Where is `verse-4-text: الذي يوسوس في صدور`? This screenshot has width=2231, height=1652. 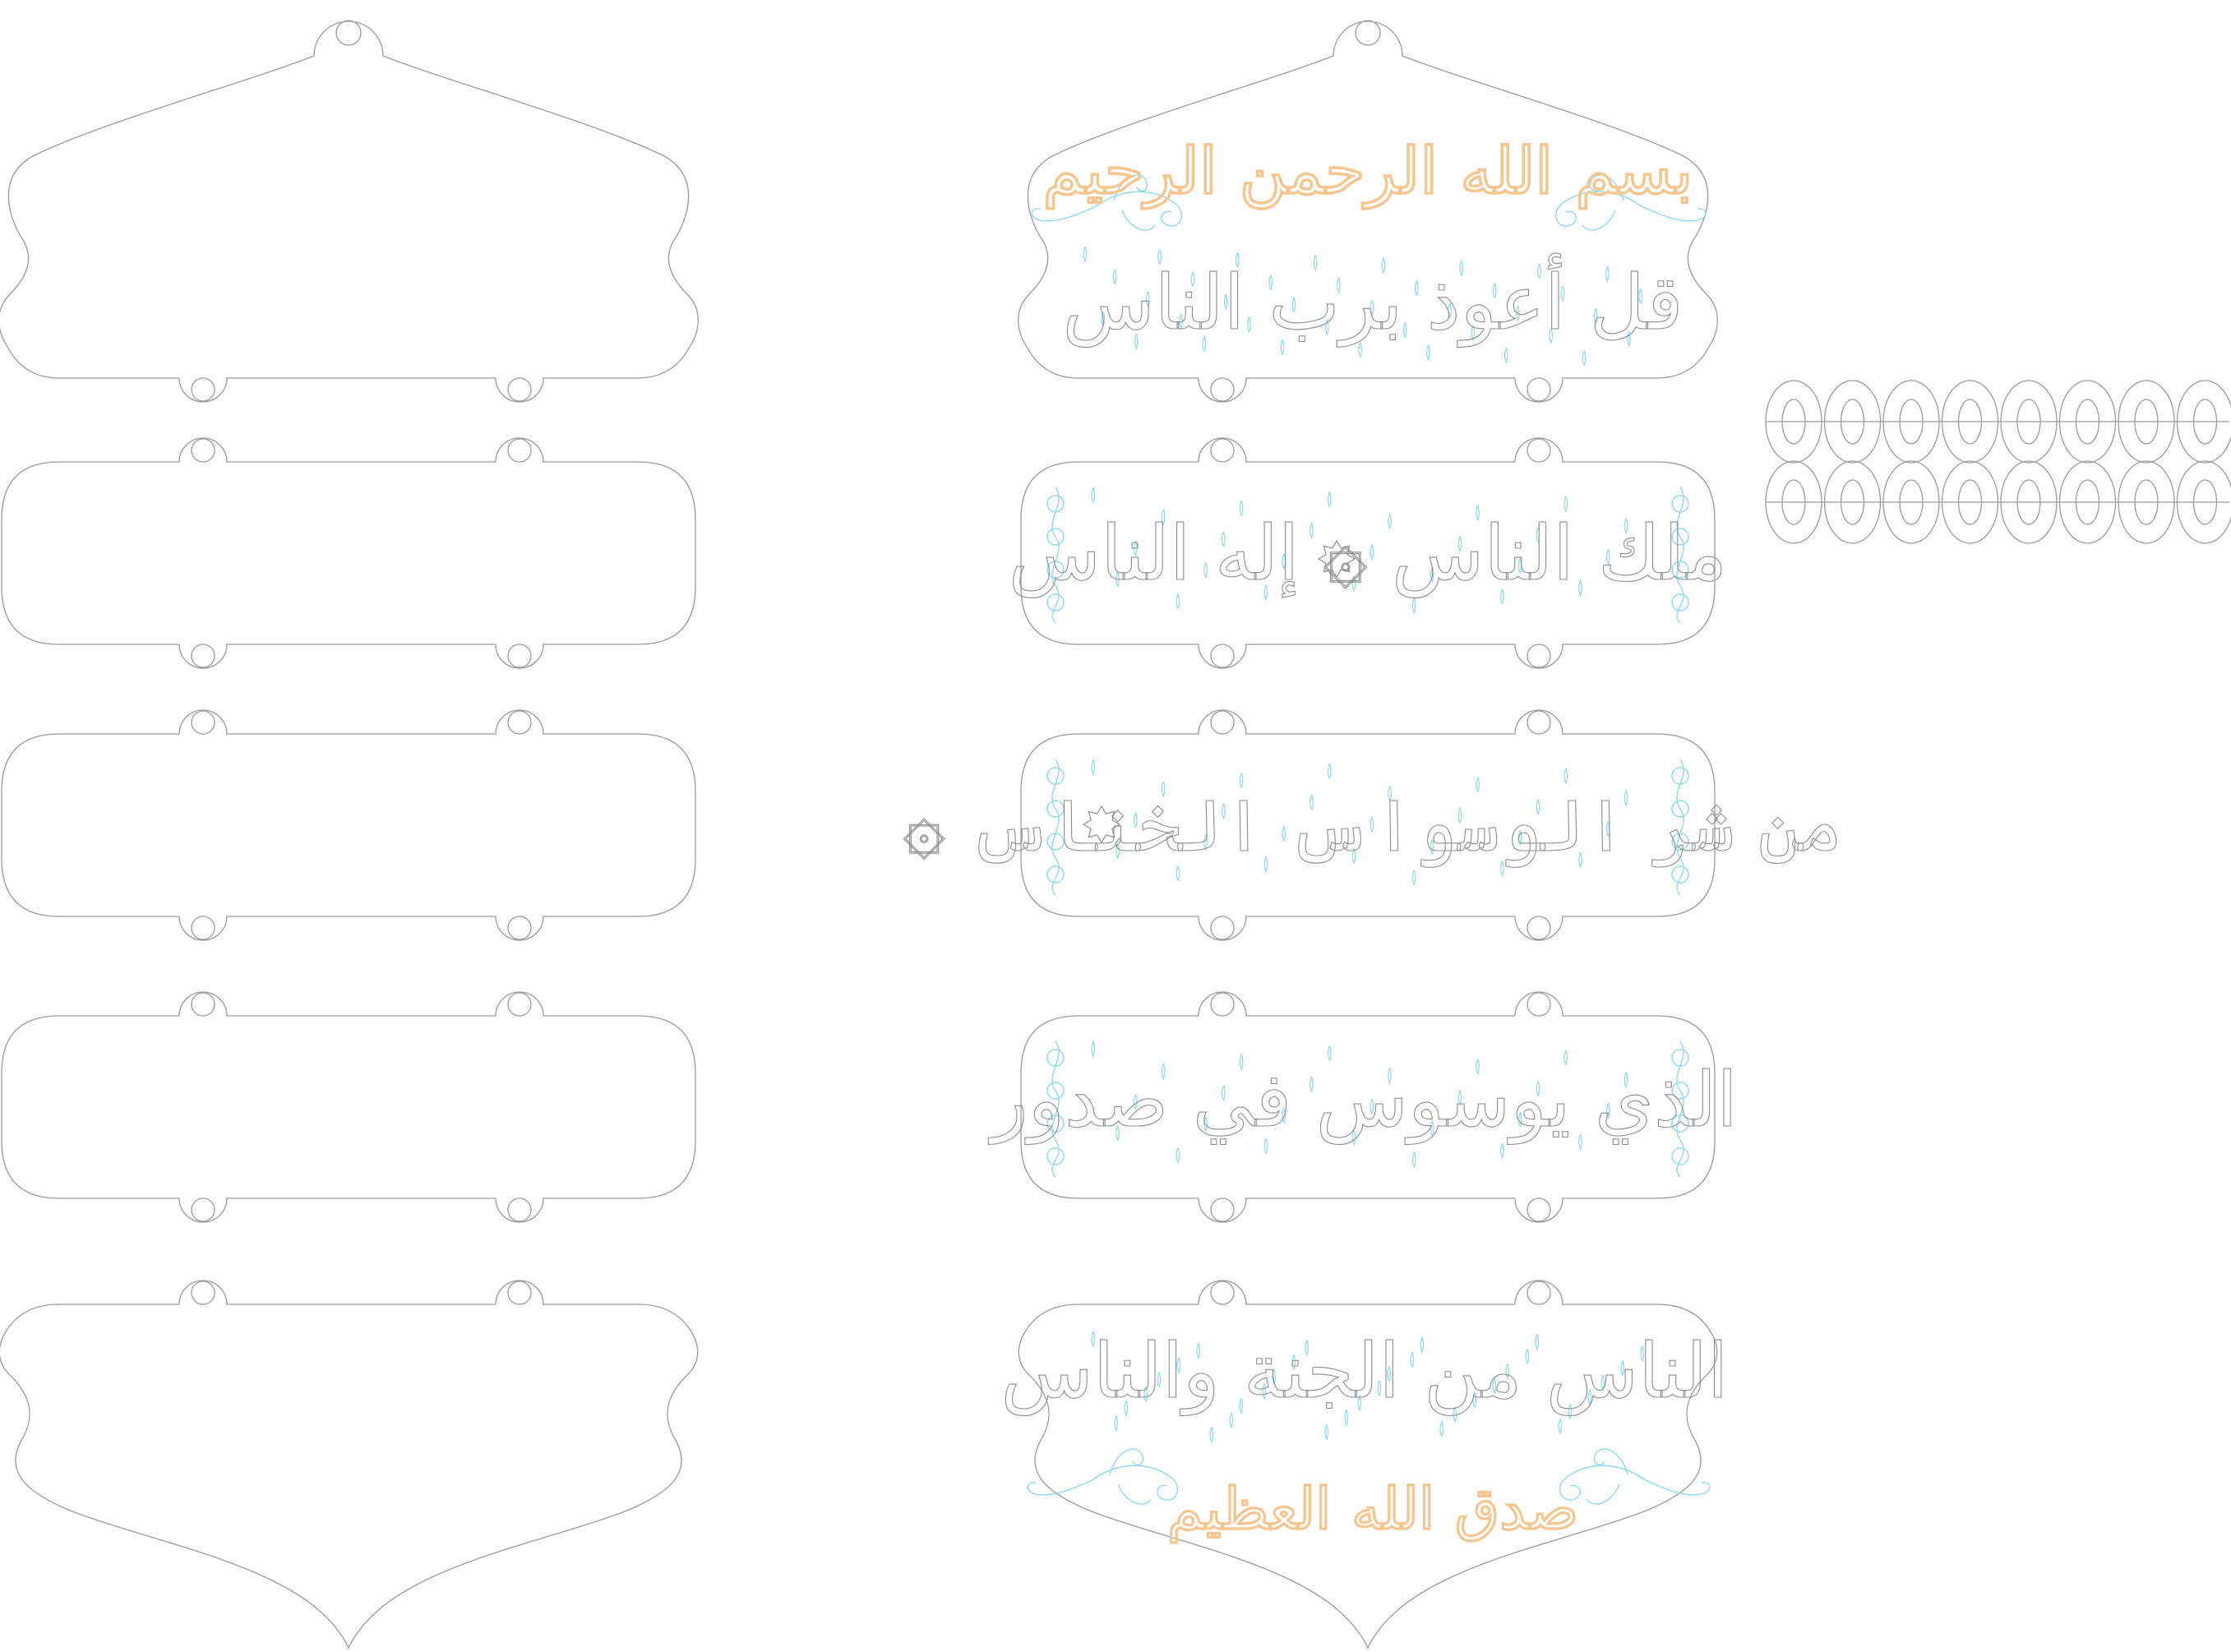 verse-4-text: الذي يوسوس في صدور is located at coordinates (1363, 1100).